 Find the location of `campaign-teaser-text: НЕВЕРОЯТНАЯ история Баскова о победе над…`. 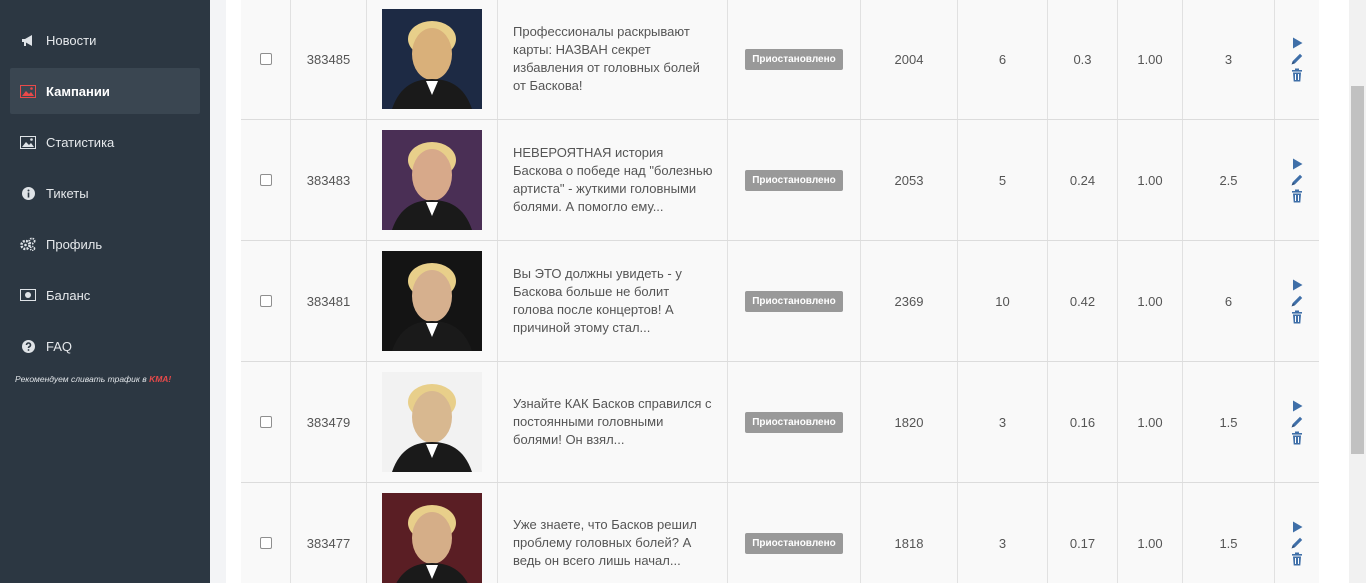

campaign-teaser-text: НЕВЕРОЯТНАЯ история Баскова о победе над… is located at coordinates (613, 180).